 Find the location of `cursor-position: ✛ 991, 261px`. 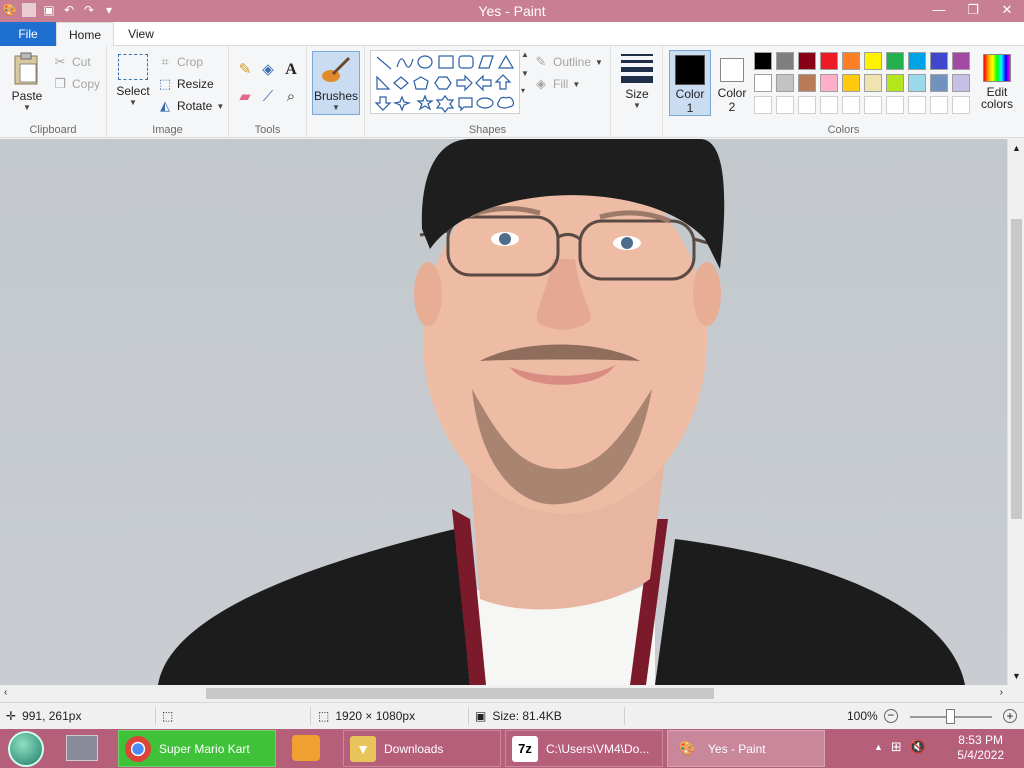

cursor-position: ✛ 991, 261px is located at coordinates (43, 716).